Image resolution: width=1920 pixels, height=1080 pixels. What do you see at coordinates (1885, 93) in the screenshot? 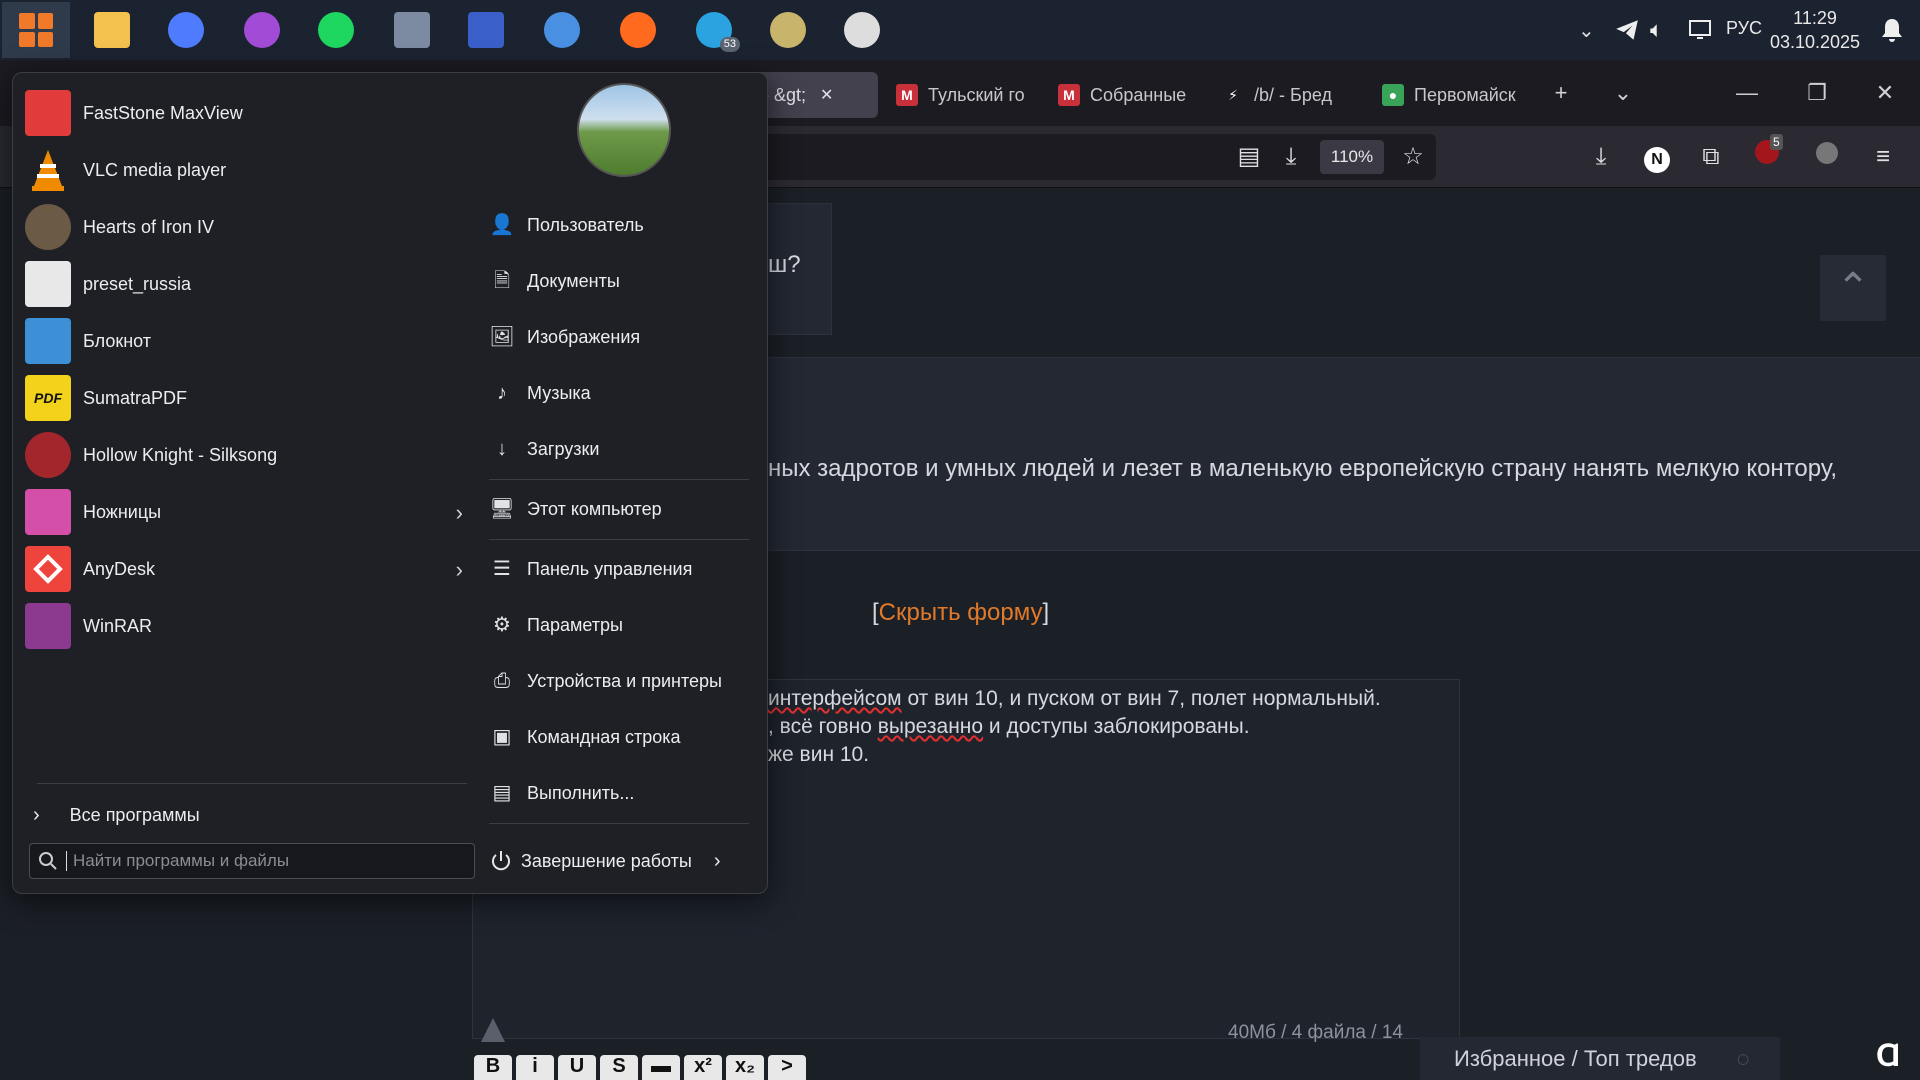
I see `close-window-button: ✕` at bounding box center [1885, 93].